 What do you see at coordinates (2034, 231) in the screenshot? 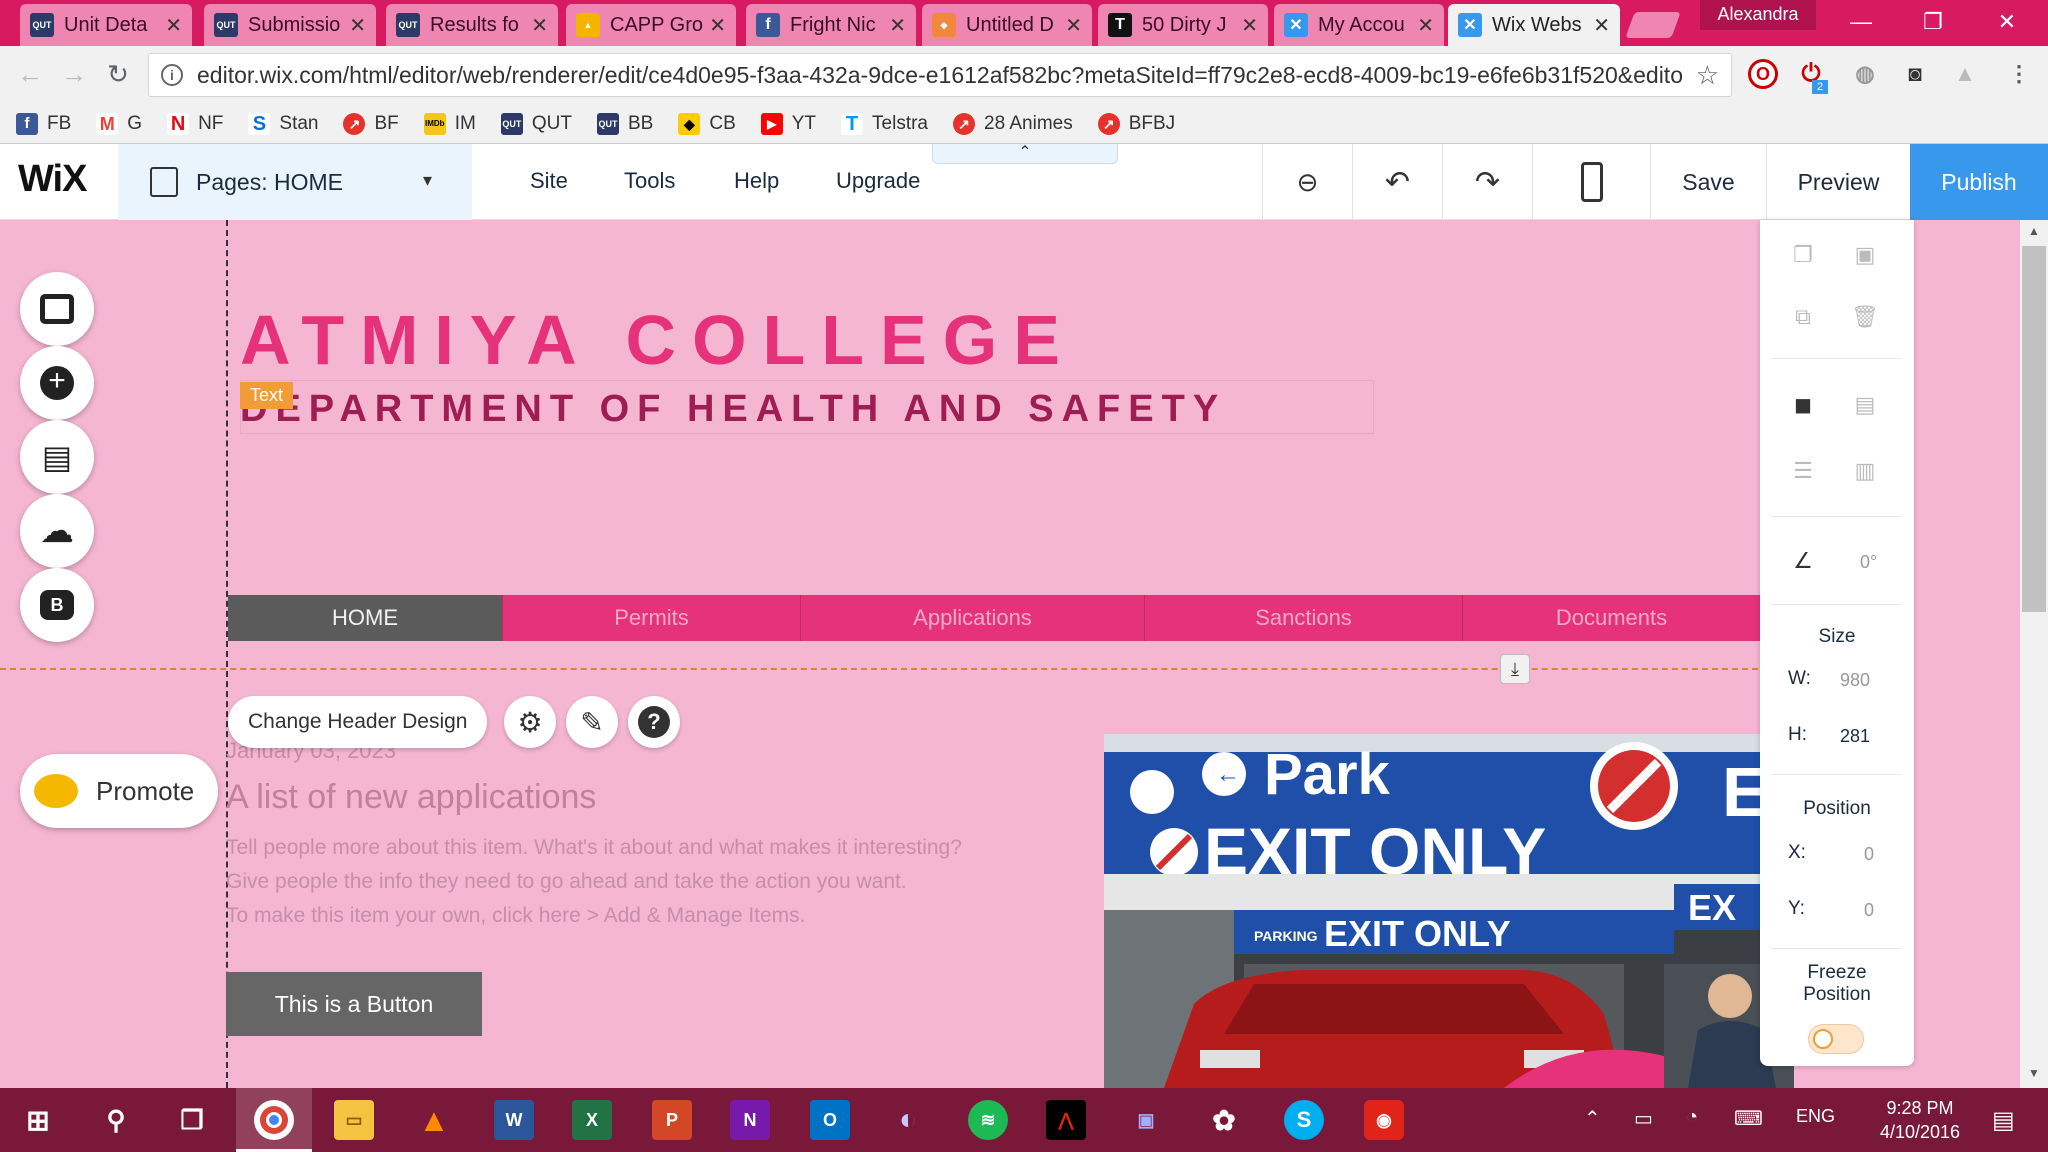
I see `scroll-up-icon: ▲` at bounding box center [2034, 231].